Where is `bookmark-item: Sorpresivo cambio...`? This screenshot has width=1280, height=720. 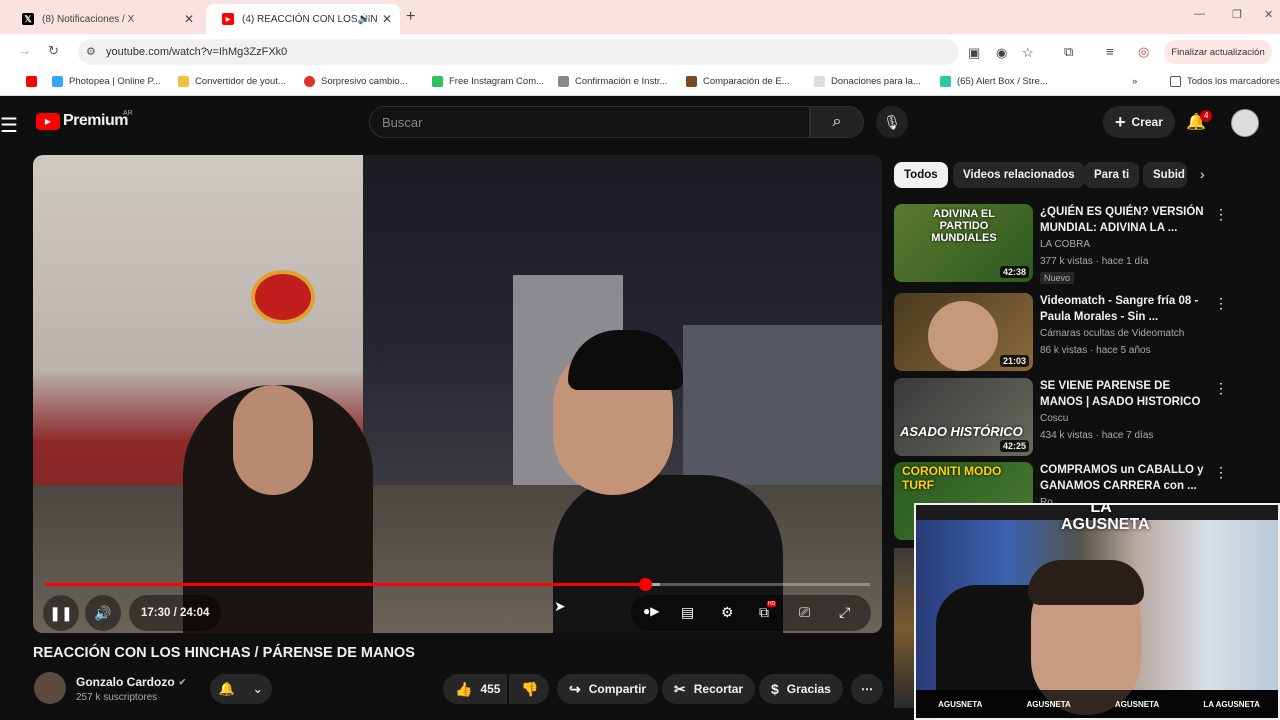
bookmark-item: Sorpresivo cambio... is located at coordinates (356, 81).